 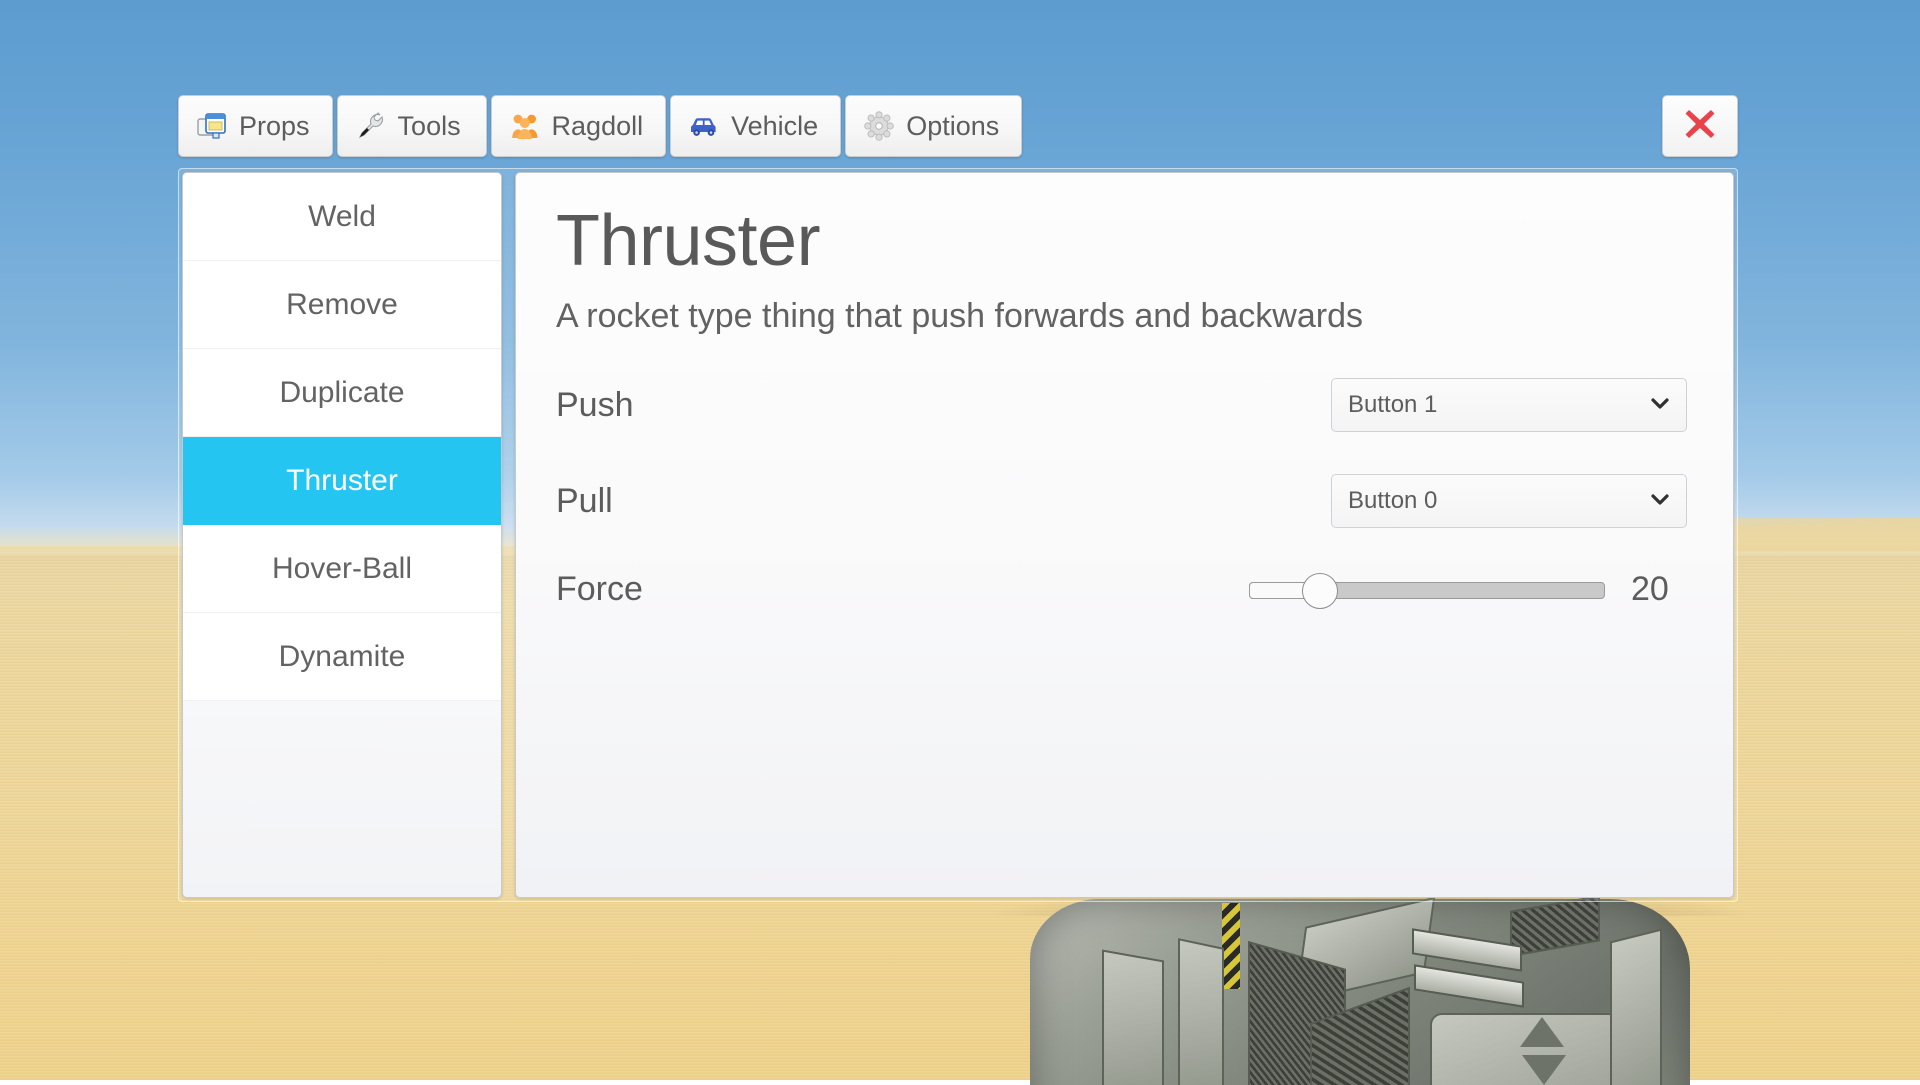 I want to click on pull-control: Button 0, so click(x=1509, y=501).